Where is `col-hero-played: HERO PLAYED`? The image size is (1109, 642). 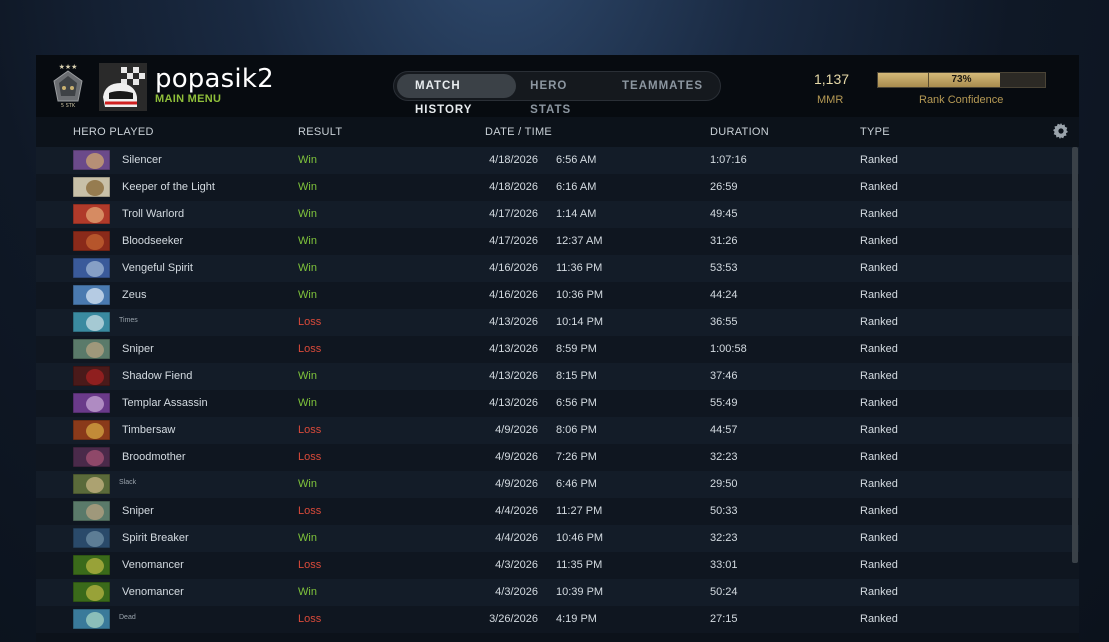 col-hero-played: HERO PLAYED is located at coordinates (113, 132).